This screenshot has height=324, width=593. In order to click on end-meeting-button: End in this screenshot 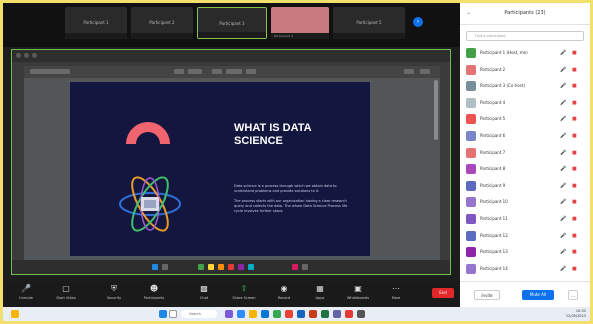, I will do `click(443, 293)`.